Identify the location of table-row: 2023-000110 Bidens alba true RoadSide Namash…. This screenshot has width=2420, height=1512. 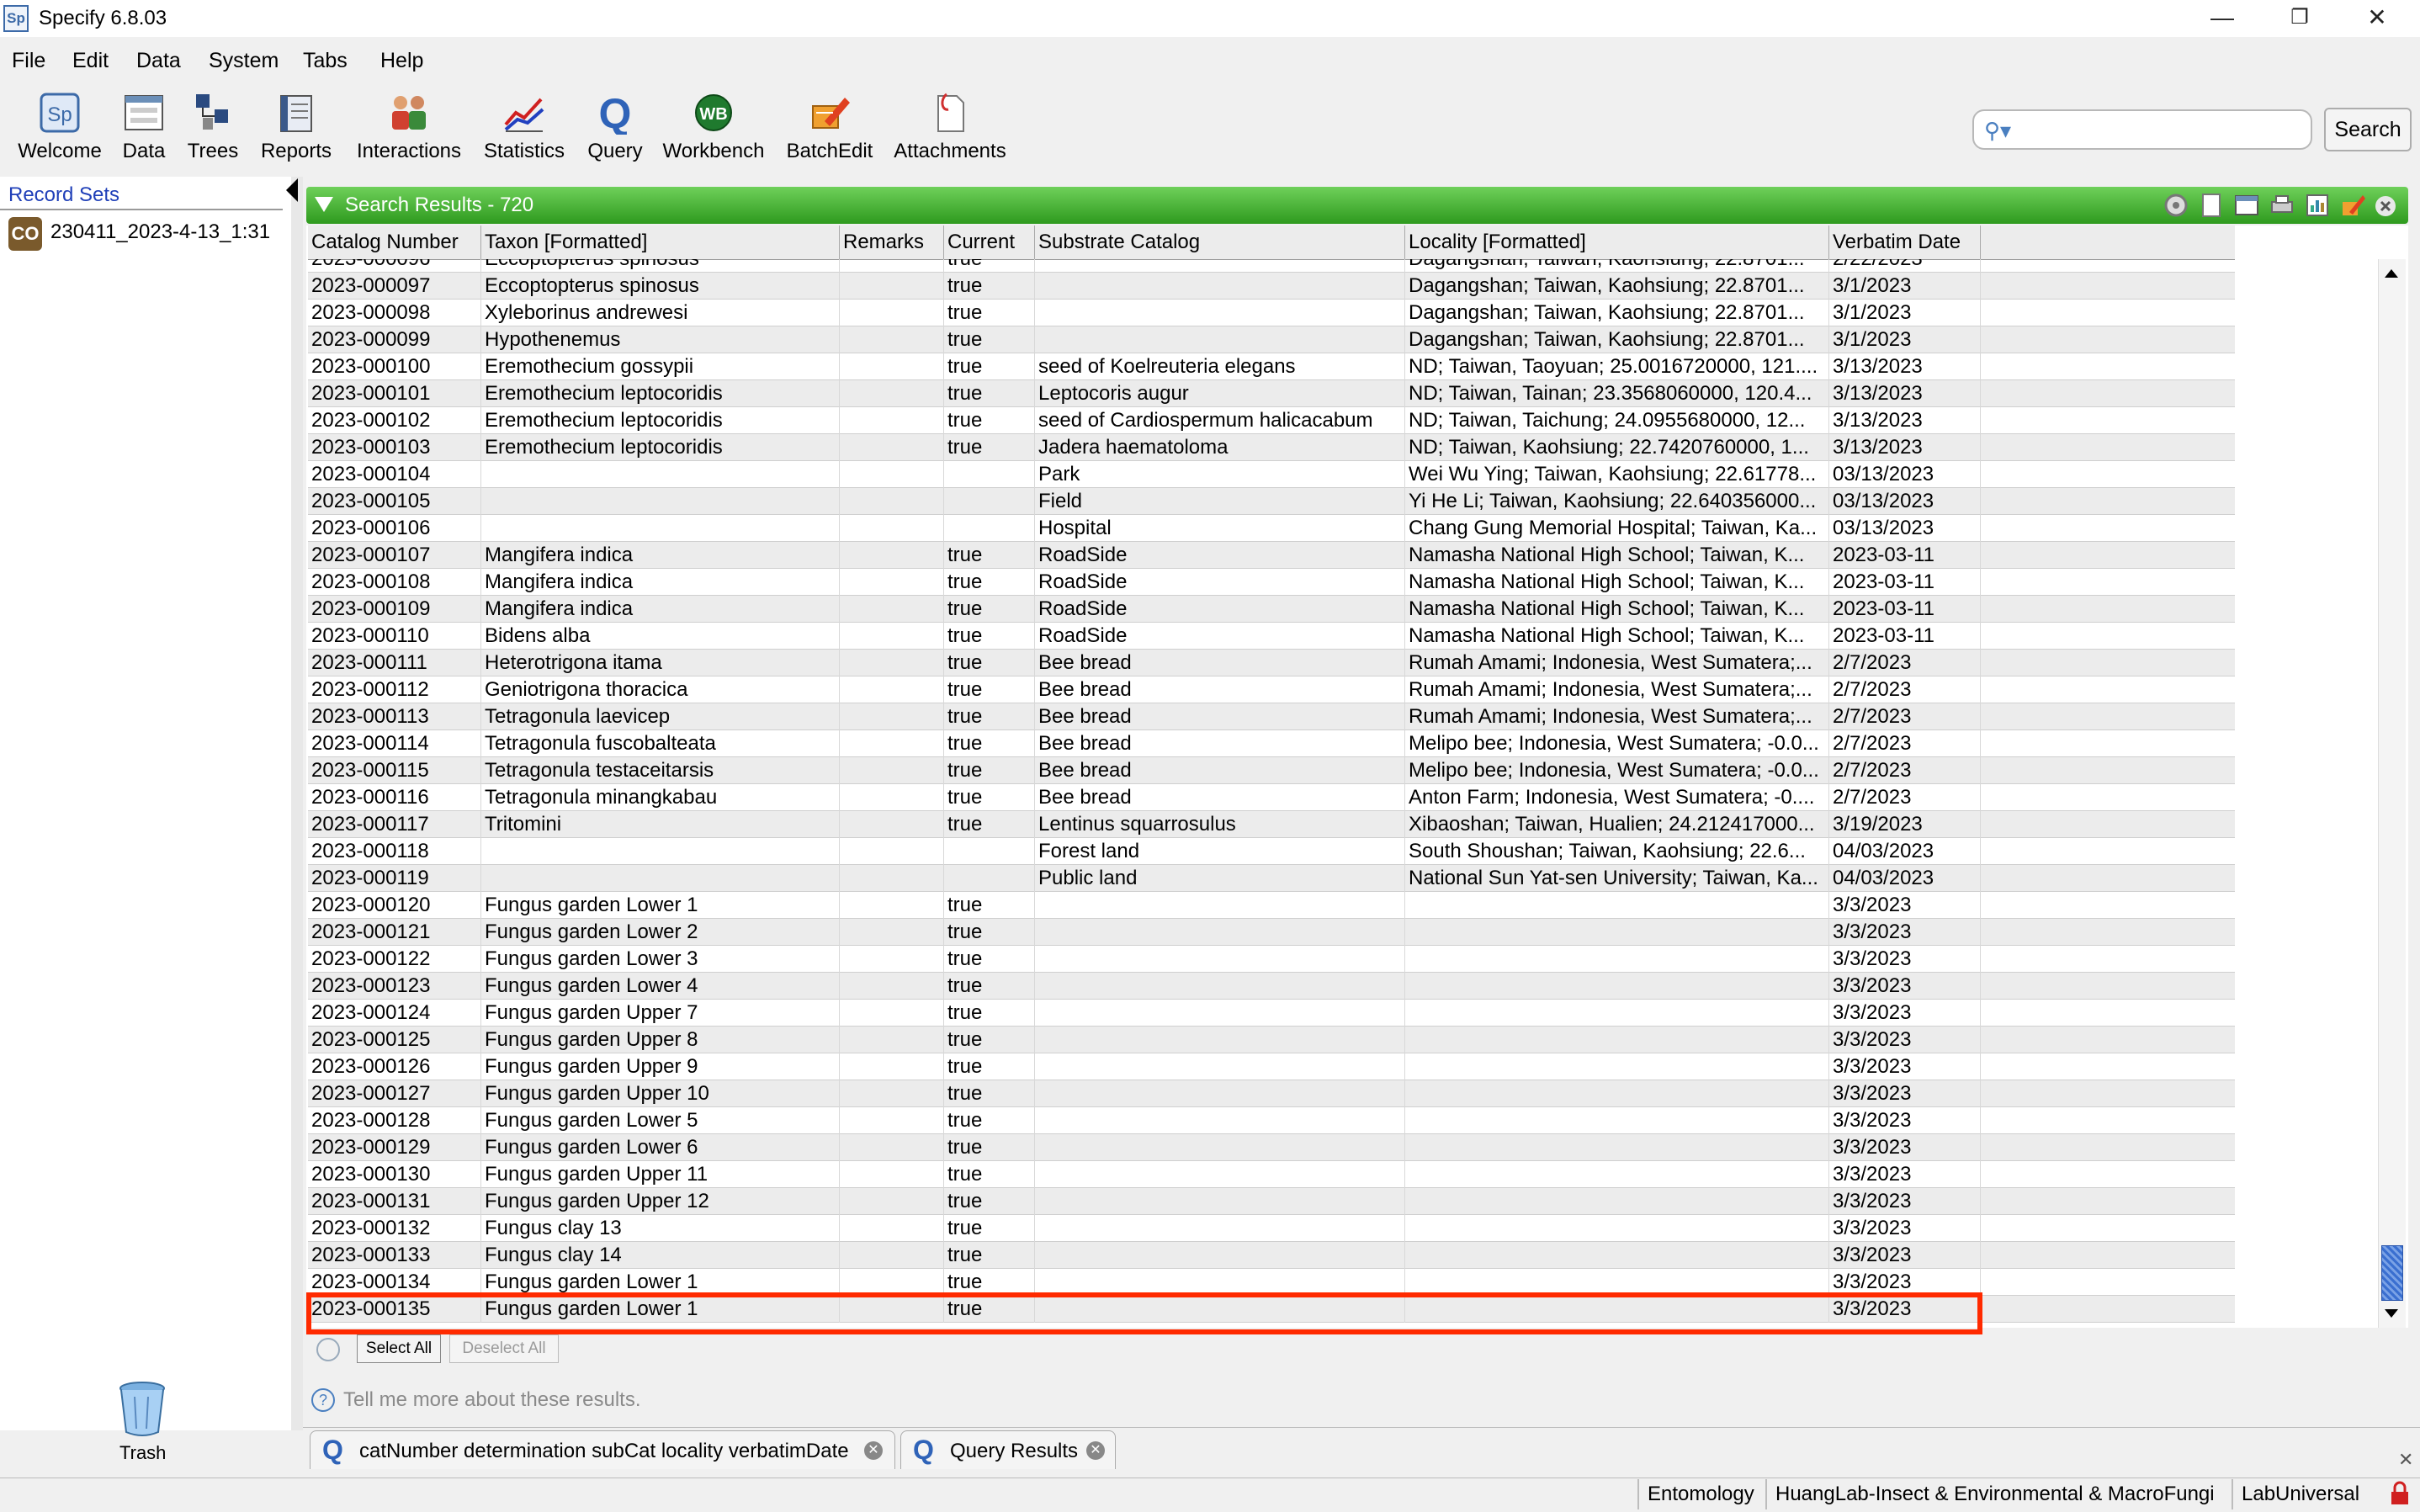
(1272, 636).